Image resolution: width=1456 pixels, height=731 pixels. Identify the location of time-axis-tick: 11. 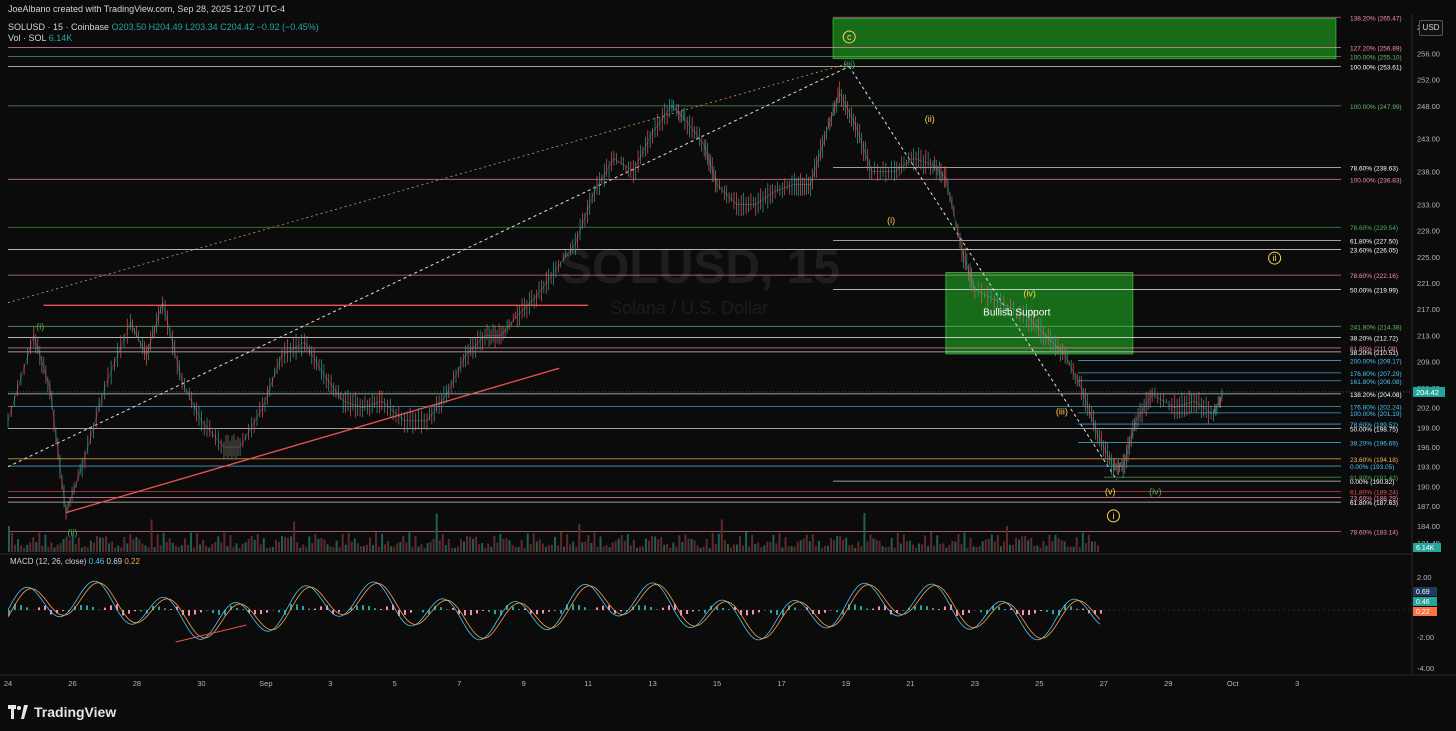
(588, 683).